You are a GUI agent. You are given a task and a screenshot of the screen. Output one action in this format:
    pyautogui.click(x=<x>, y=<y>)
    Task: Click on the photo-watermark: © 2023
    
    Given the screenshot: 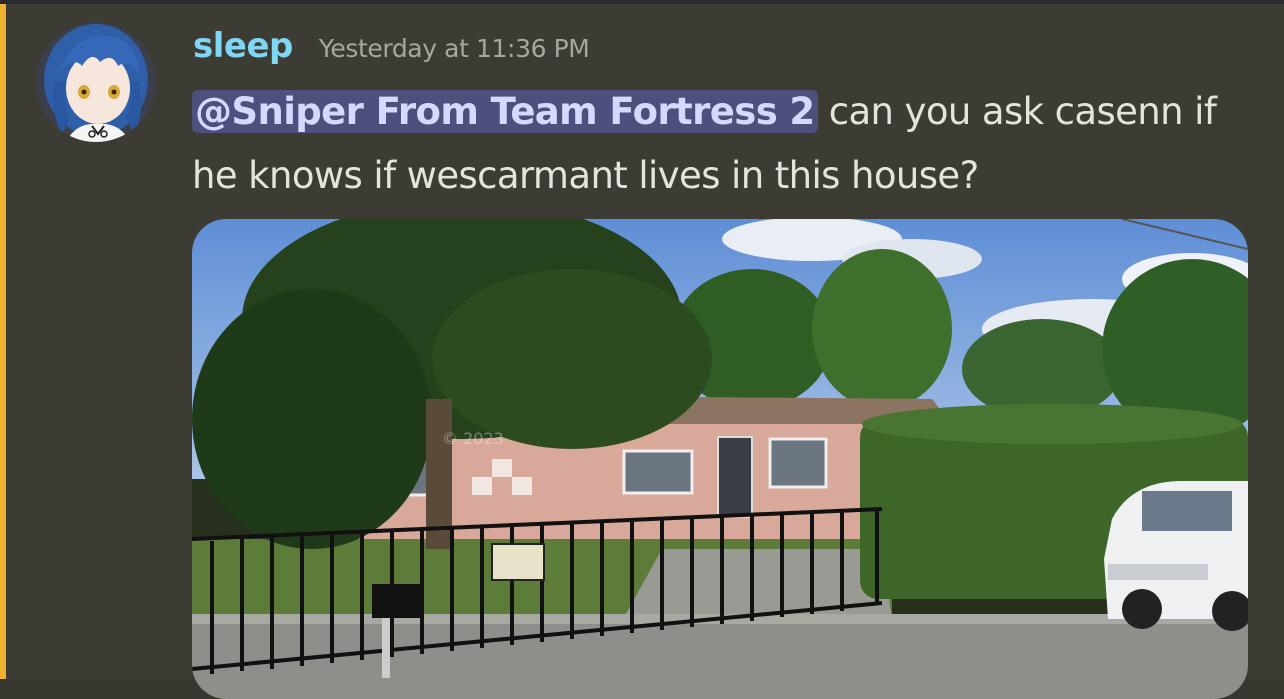 What is the action you would take?
    pyautogui.click(x=473, y=438)
    